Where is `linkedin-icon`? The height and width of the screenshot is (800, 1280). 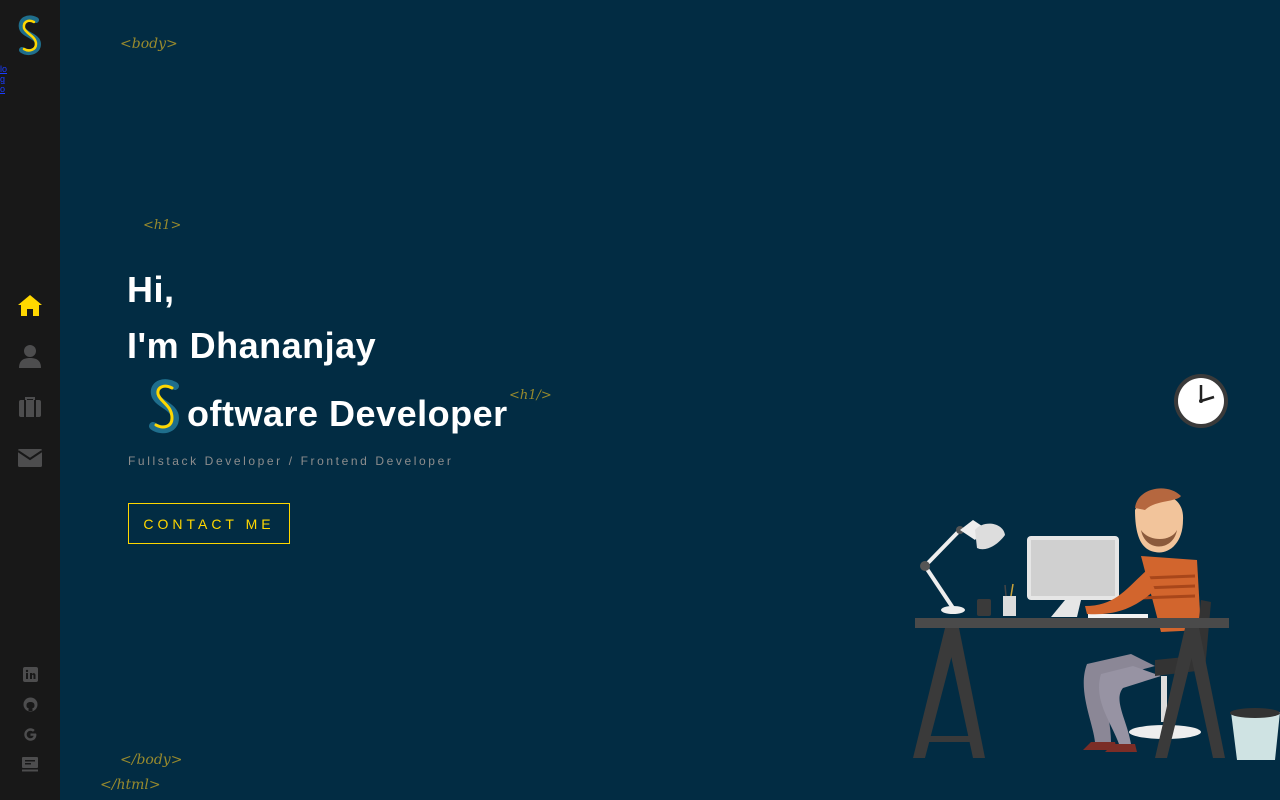
linkedin-icon is located at coordinates (30, 674).